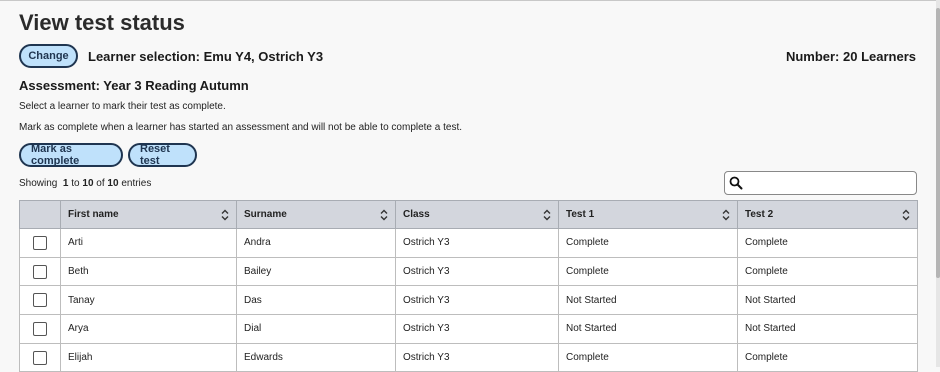 The image size is (940, 372). Describe the element at coordinates (148, 357) in the screenshot. I see `first-name-cell: Elijah` at that location.